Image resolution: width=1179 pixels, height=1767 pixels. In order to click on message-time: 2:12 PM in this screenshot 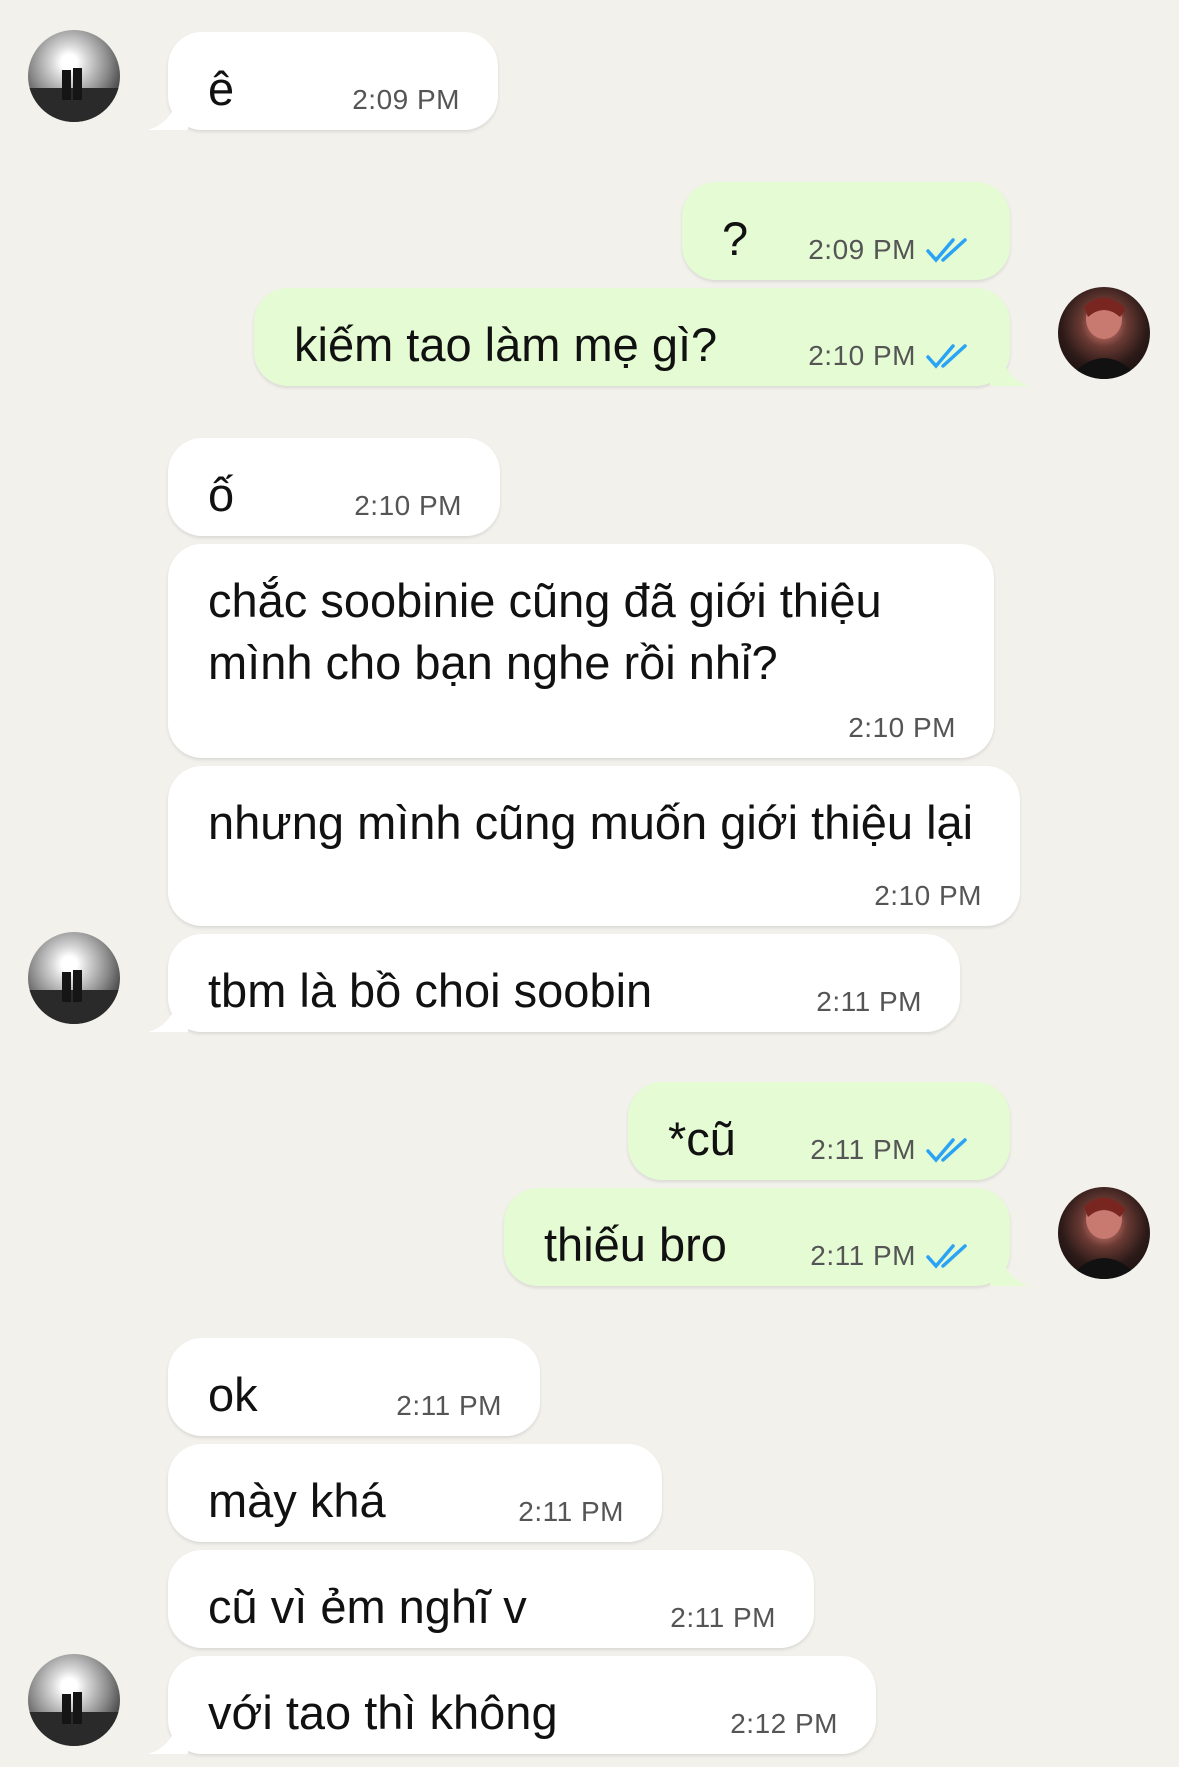, I will do `click(784, 1723)`.